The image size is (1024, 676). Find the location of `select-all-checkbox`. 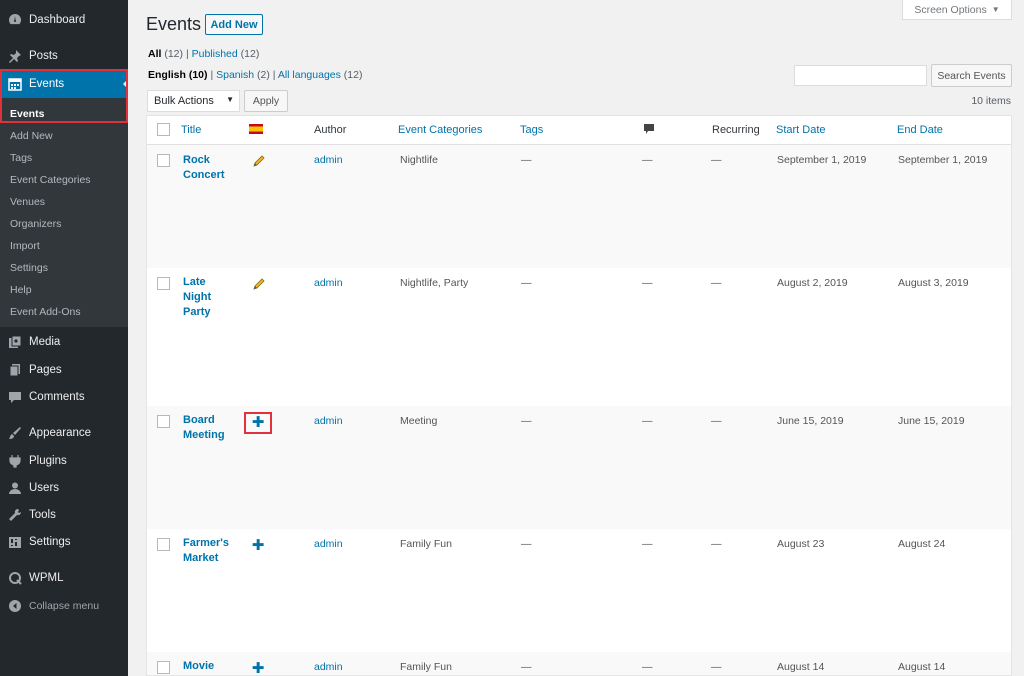

select-all-checkbox is located at coordinates (163, 129).